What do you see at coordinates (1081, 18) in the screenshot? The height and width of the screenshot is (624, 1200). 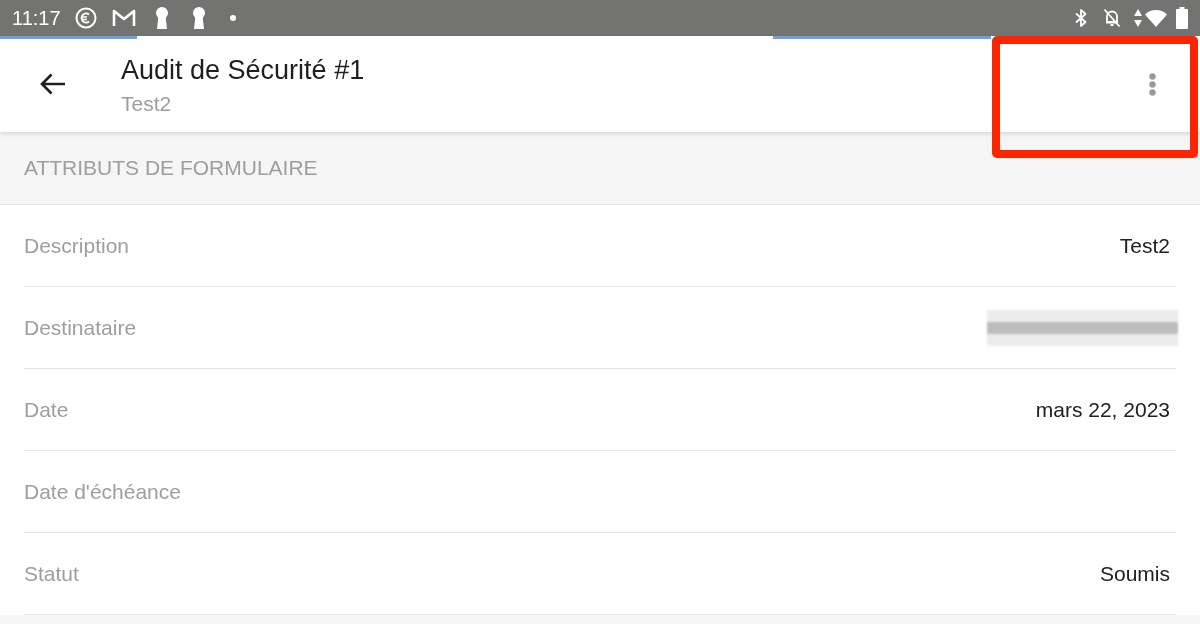 I see `bluetooth-icon` at bounding box center [1081, 18].